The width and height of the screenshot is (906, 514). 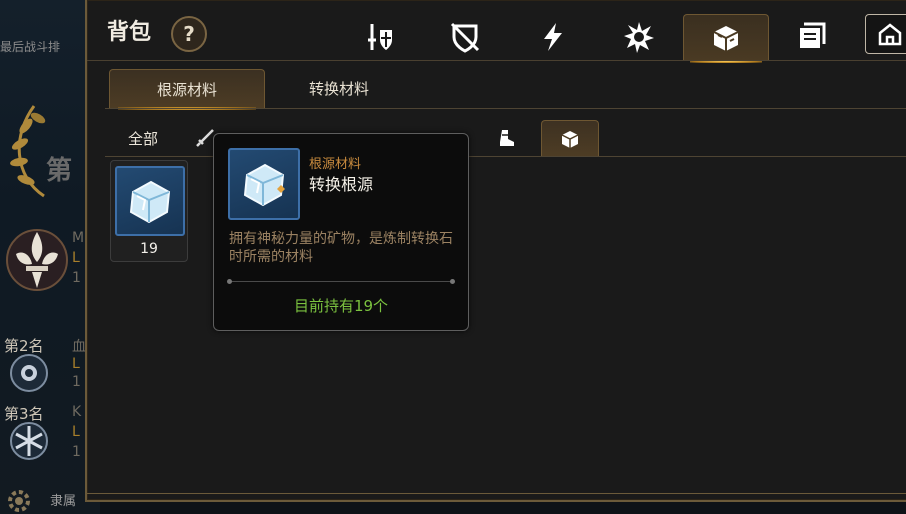 I want to click on filter-material, so click(x=570, y=138).